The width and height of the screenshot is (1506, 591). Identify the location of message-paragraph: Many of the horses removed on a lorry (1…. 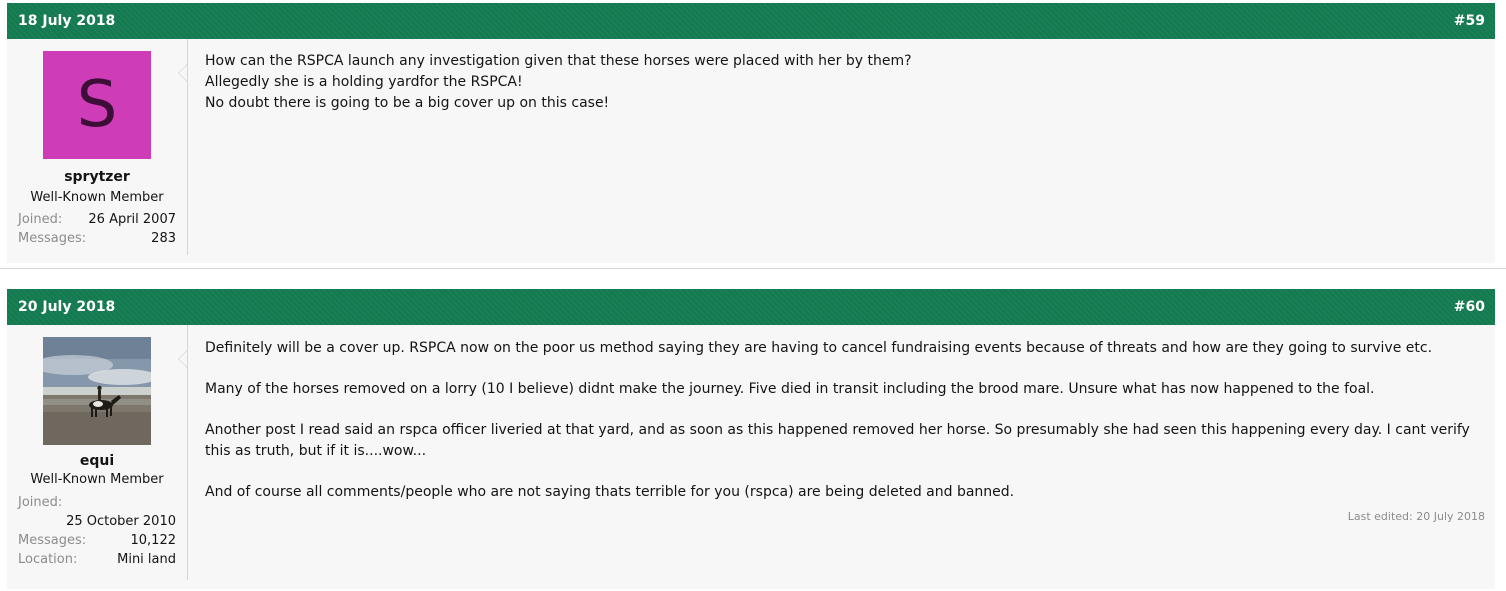
(790, 389).